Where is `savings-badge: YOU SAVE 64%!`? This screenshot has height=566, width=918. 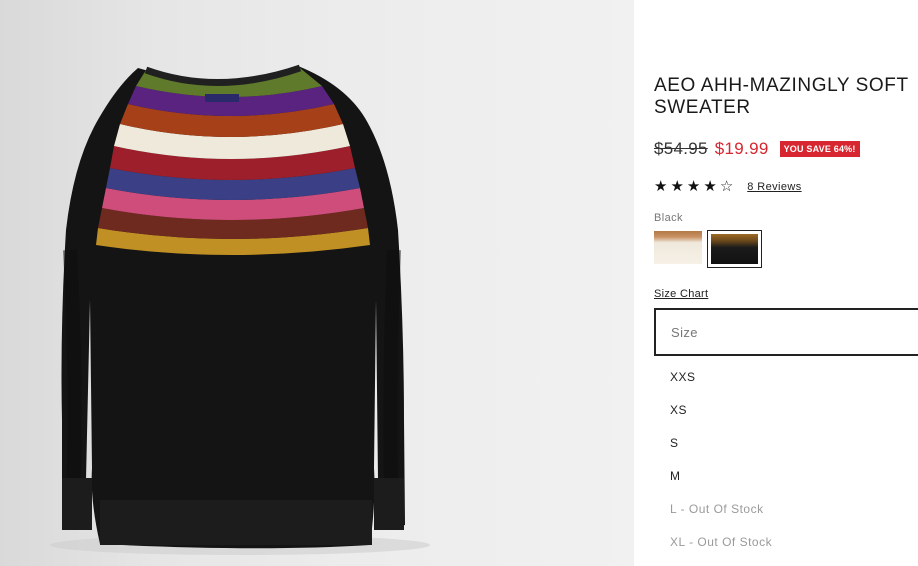
savings-badge: YOU SAVE 64%! is located at coordinates (819, 149).